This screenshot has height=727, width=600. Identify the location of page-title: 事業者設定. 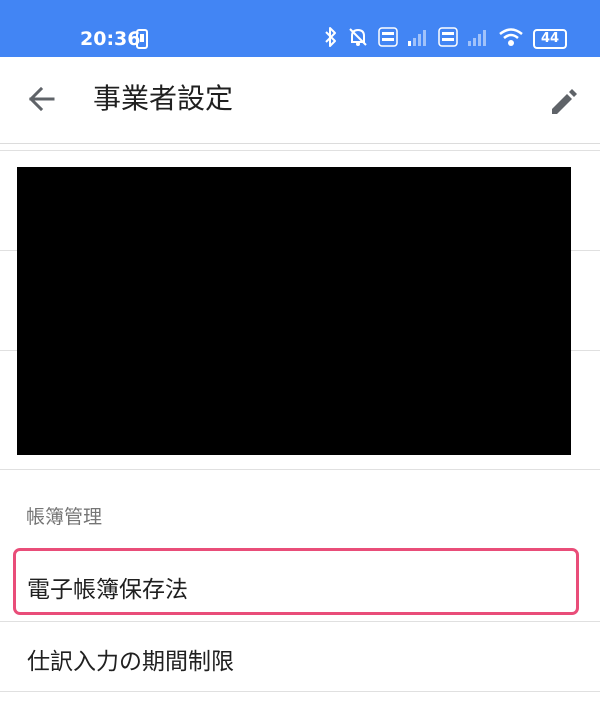
(163, 98).